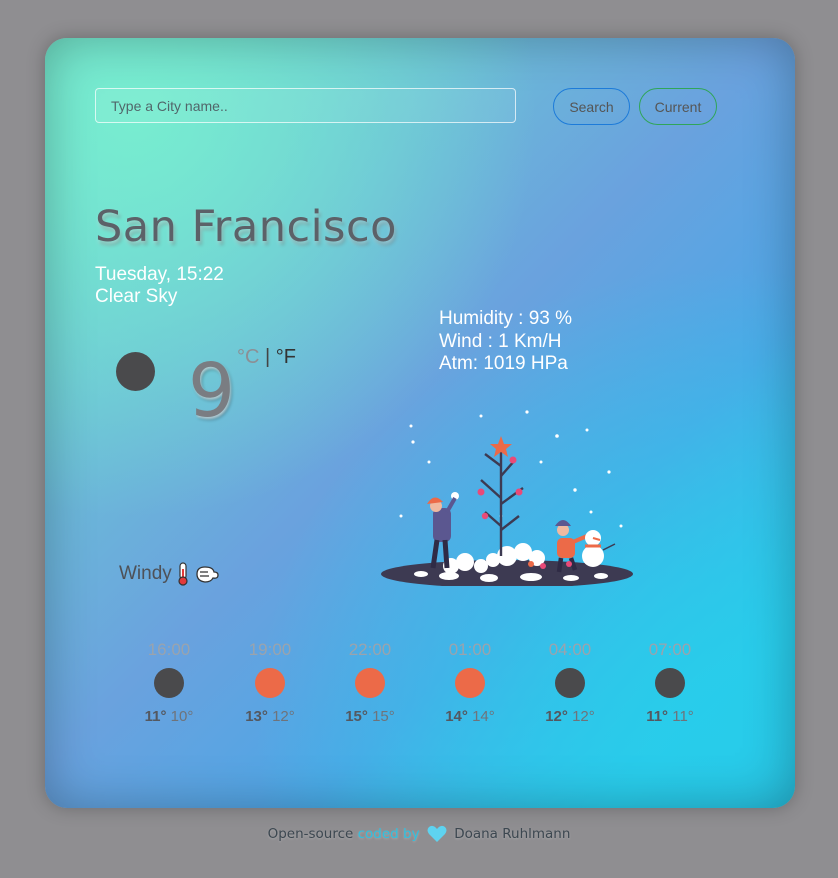 This screenshot has height=878, width=838. I want to click on forecast-temps: 11° 11°, so click(670, 716).